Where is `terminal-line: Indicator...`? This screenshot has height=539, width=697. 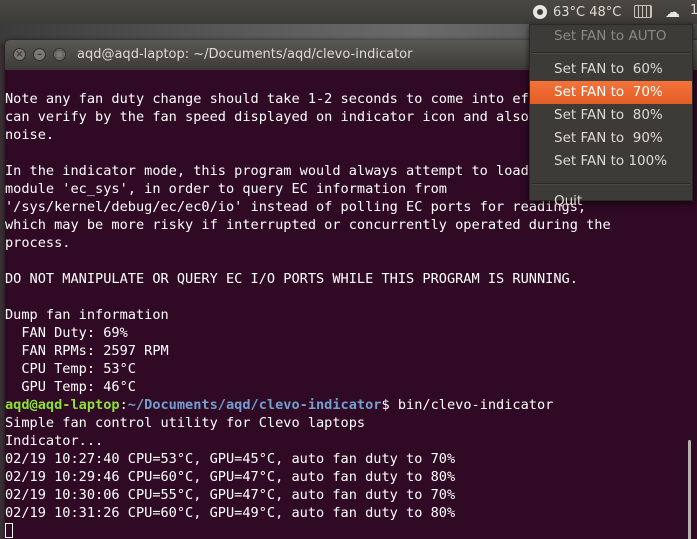
terminal-line: Indicator... is located at coordinates (54, 441).